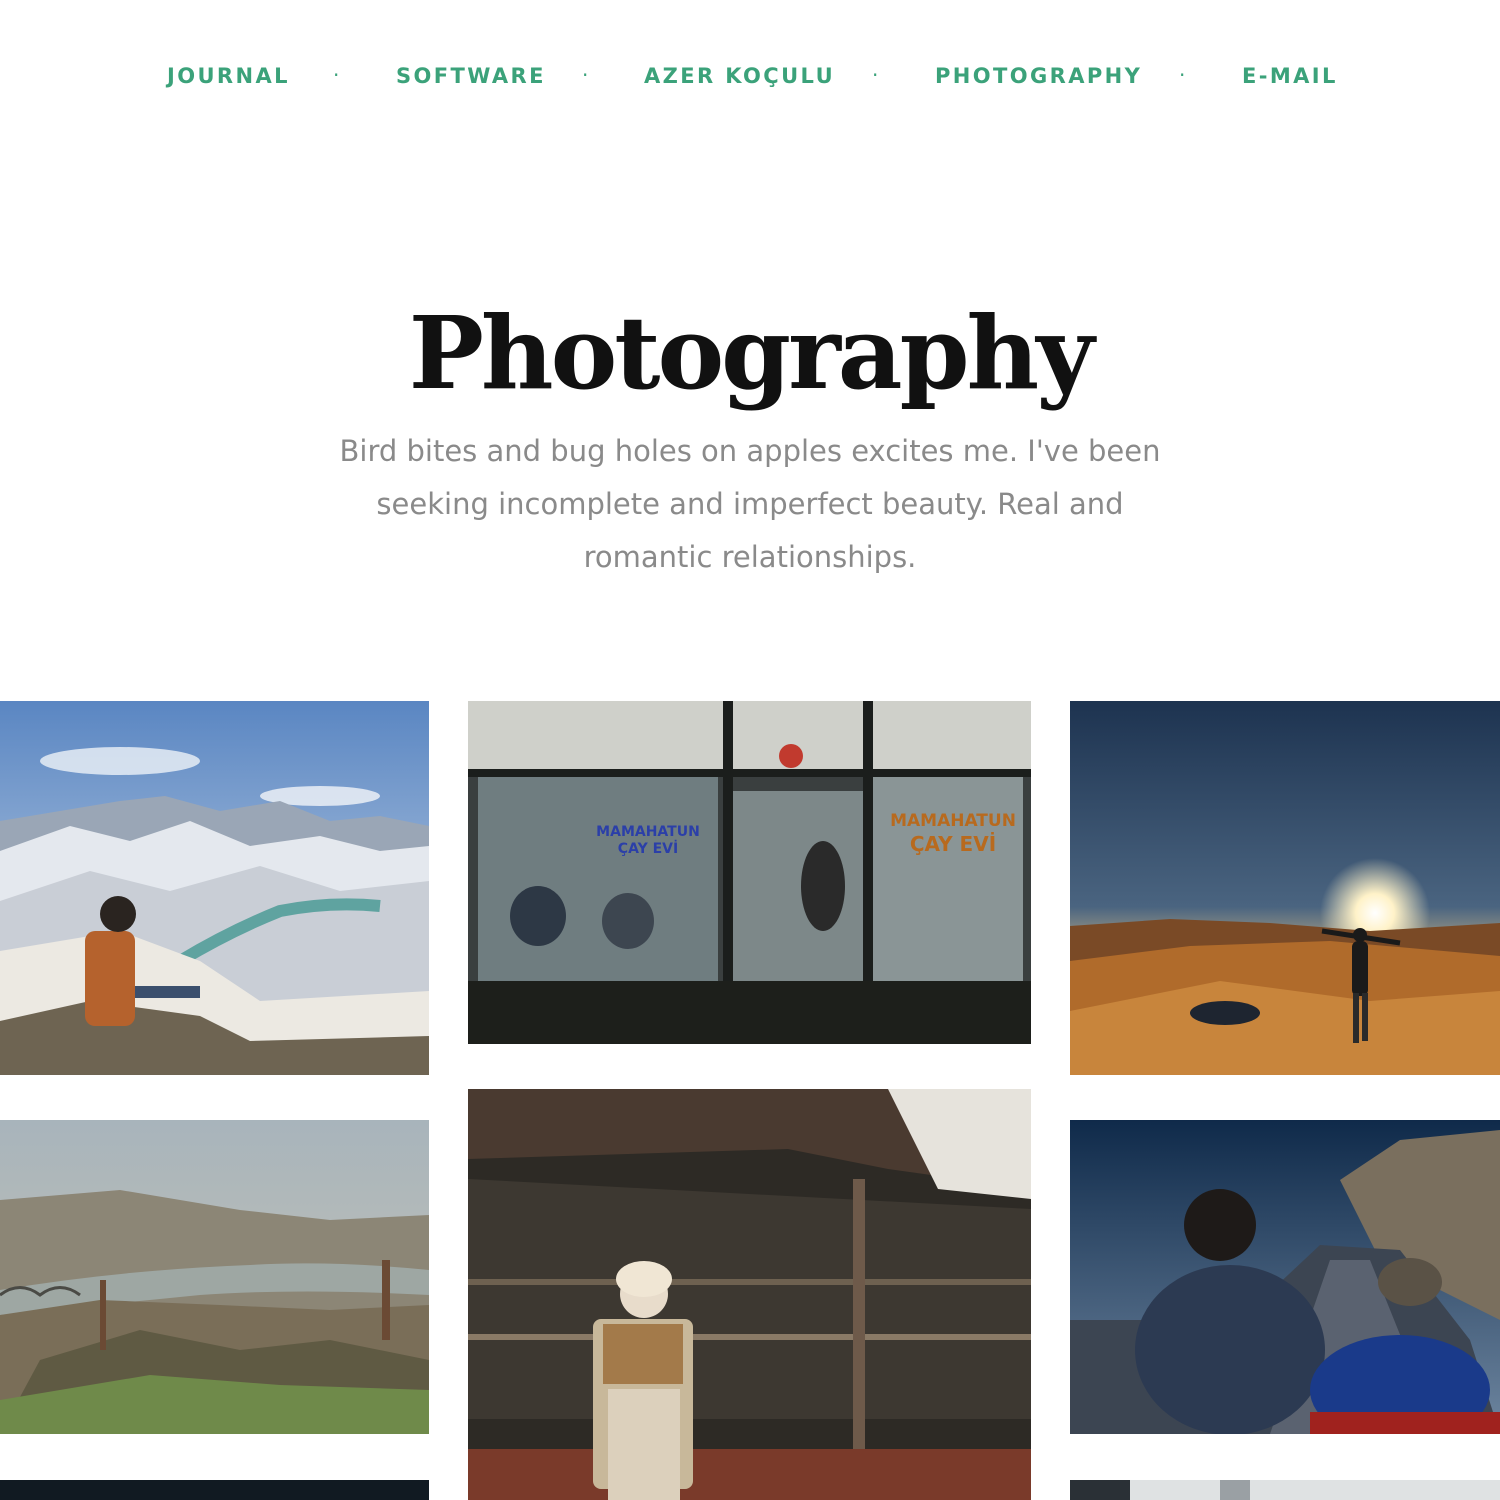  I want to click on photo-motorcycle-riders-at-dusk-image, so click(1285, 1277).